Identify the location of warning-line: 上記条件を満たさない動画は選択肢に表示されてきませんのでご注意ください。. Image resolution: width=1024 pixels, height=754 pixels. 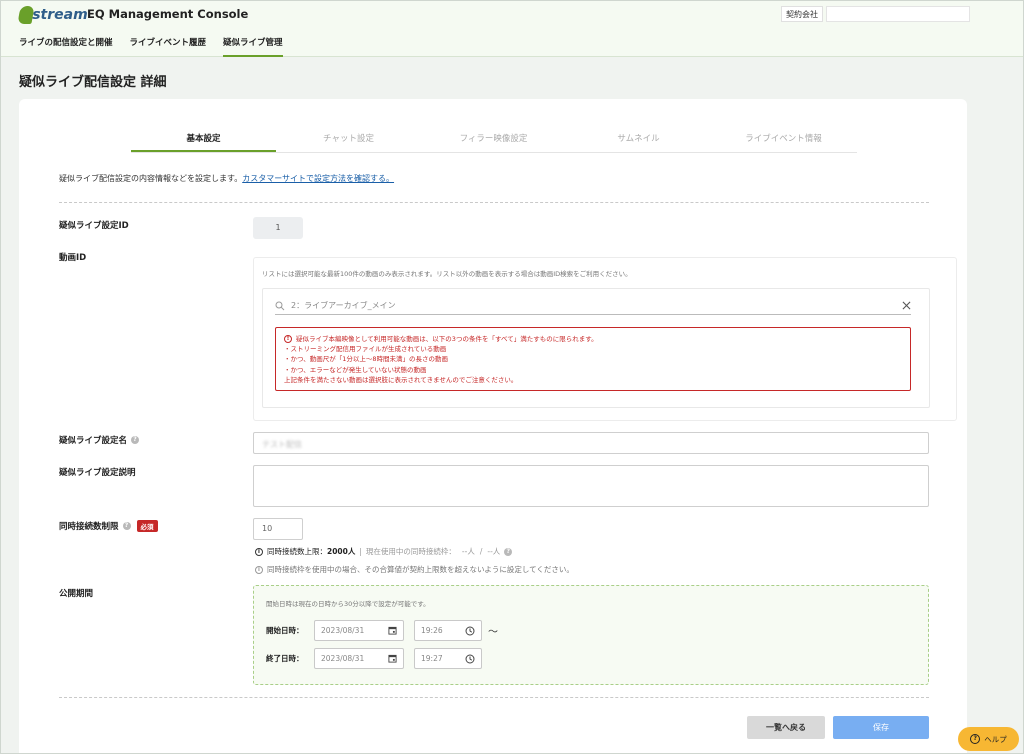
(401, 379).